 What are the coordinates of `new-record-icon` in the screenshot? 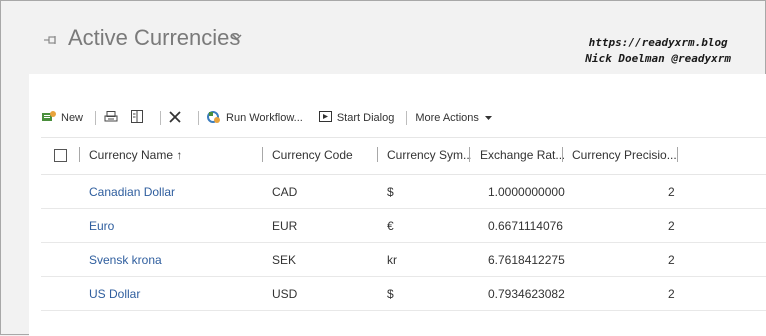 It's located at (49, 118).